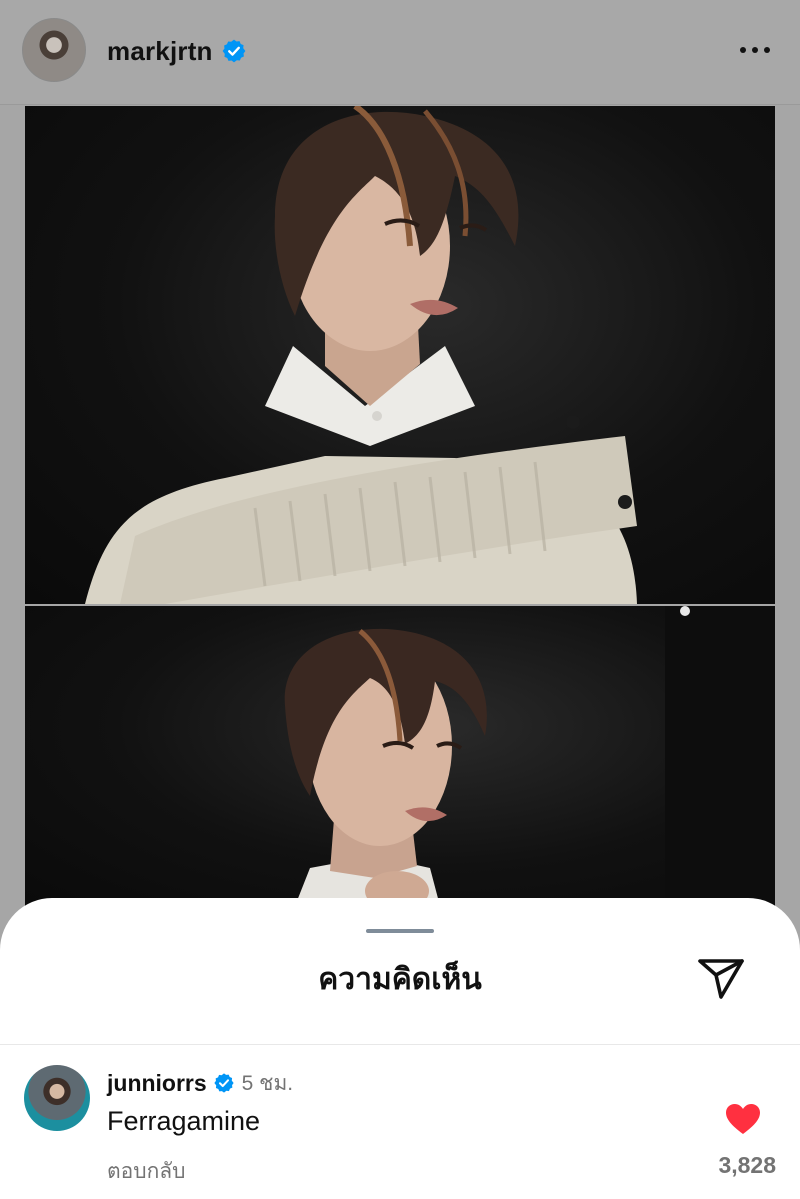 The height and width of the screenshot is (1199, 800). I want to click on post-header: markjrtn, so click(400, 52).